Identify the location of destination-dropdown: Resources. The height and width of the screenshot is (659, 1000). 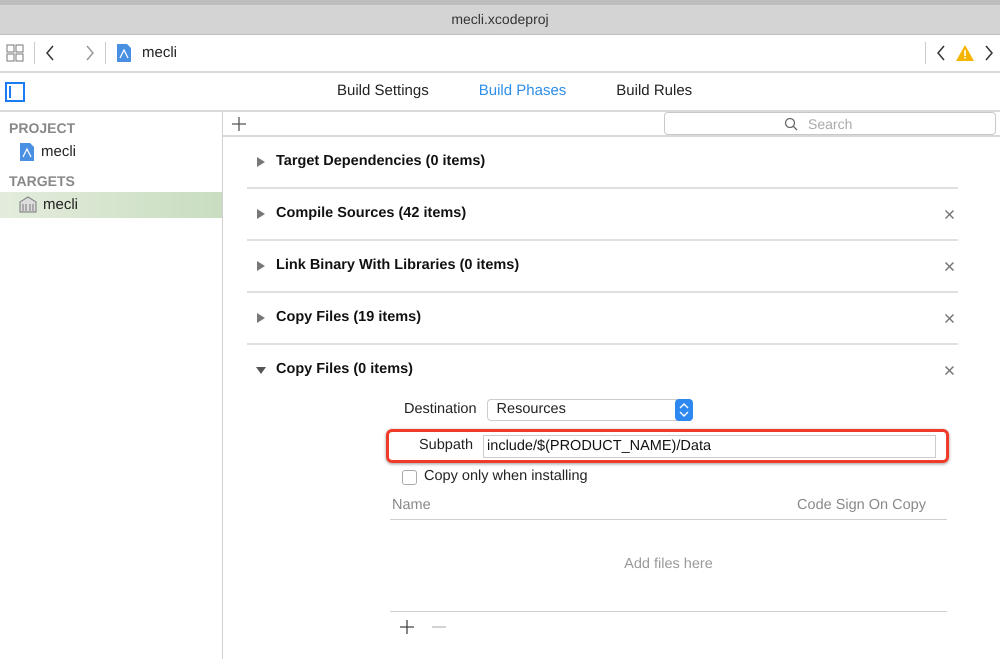
(589, 410).